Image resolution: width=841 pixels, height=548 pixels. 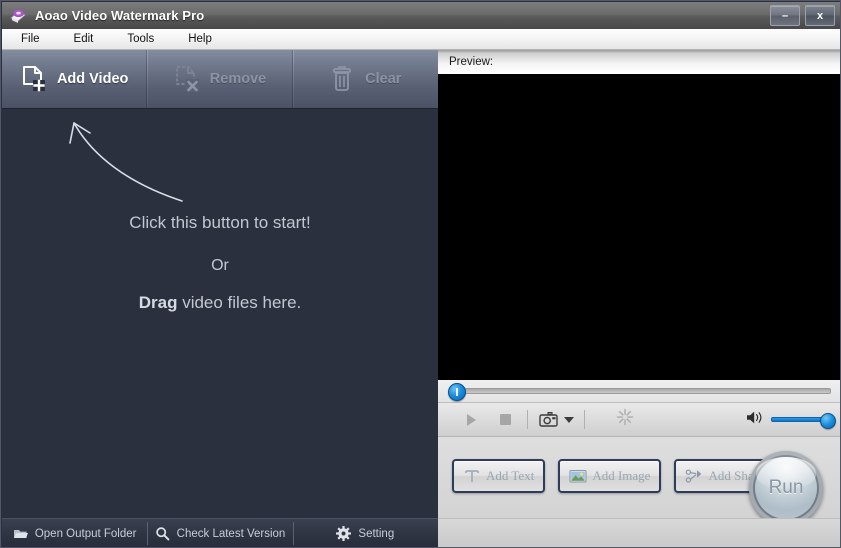 What do you see at coordinates (158, 302) in the screenshot?
I see `drop-zone-drag-word: Drag` at bounding box center [158, 302].